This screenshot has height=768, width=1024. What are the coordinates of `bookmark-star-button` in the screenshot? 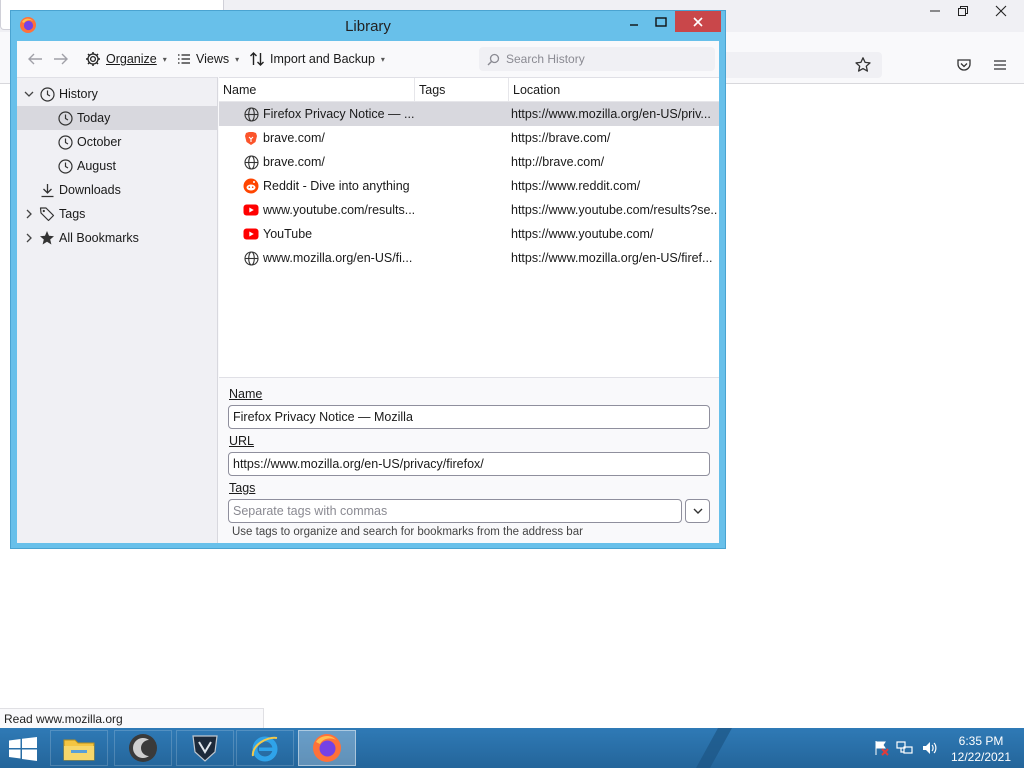 It's located at (863, 65).